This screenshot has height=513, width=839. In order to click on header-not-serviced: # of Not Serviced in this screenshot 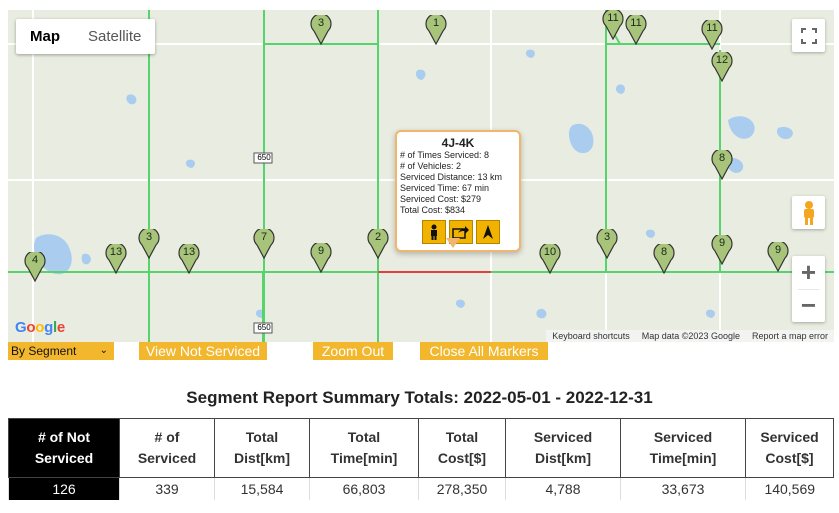, I will do `click(64, 448)`.